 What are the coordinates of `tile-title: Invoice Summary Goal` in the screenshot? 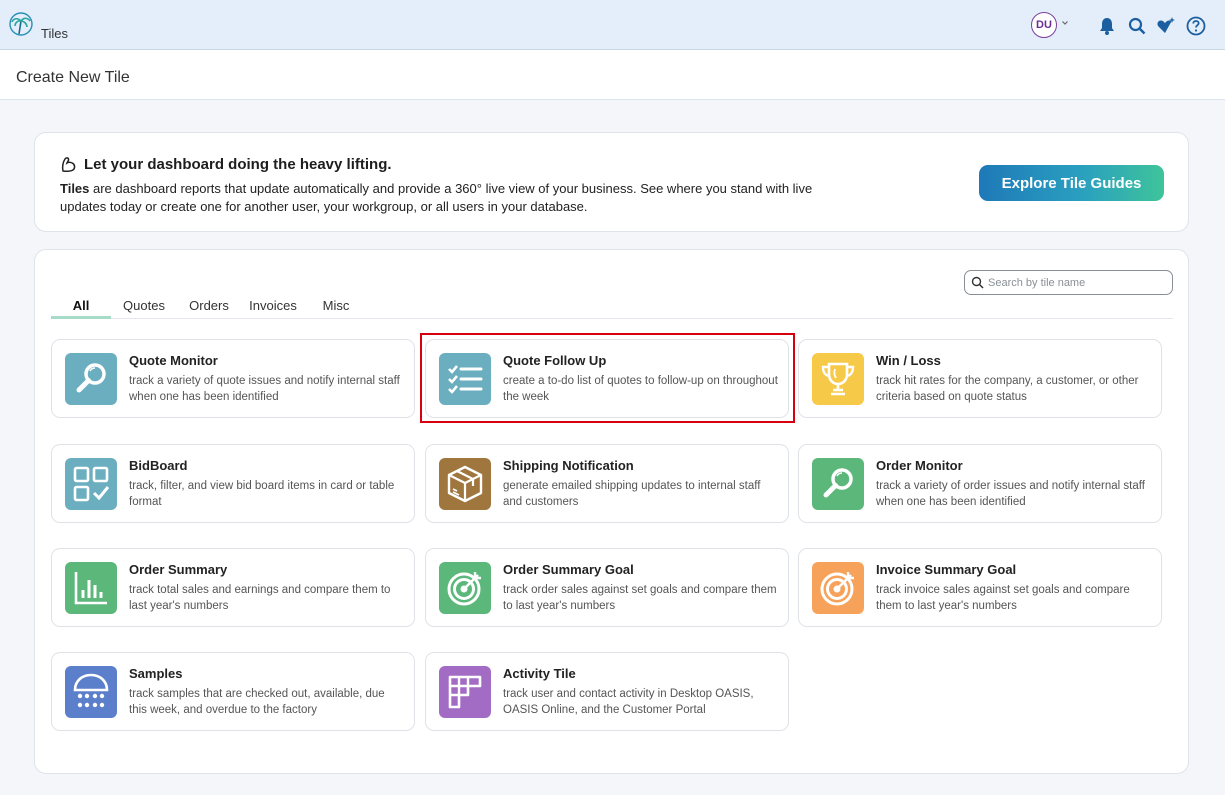 It's located at (946, 569).